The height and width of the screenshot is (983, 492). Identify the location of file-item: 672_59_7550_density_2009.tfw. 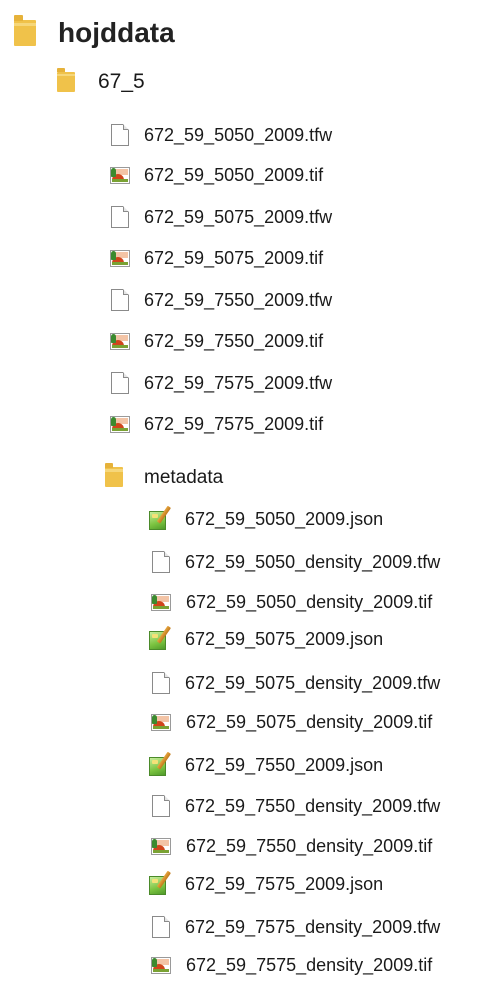
(296, 806).